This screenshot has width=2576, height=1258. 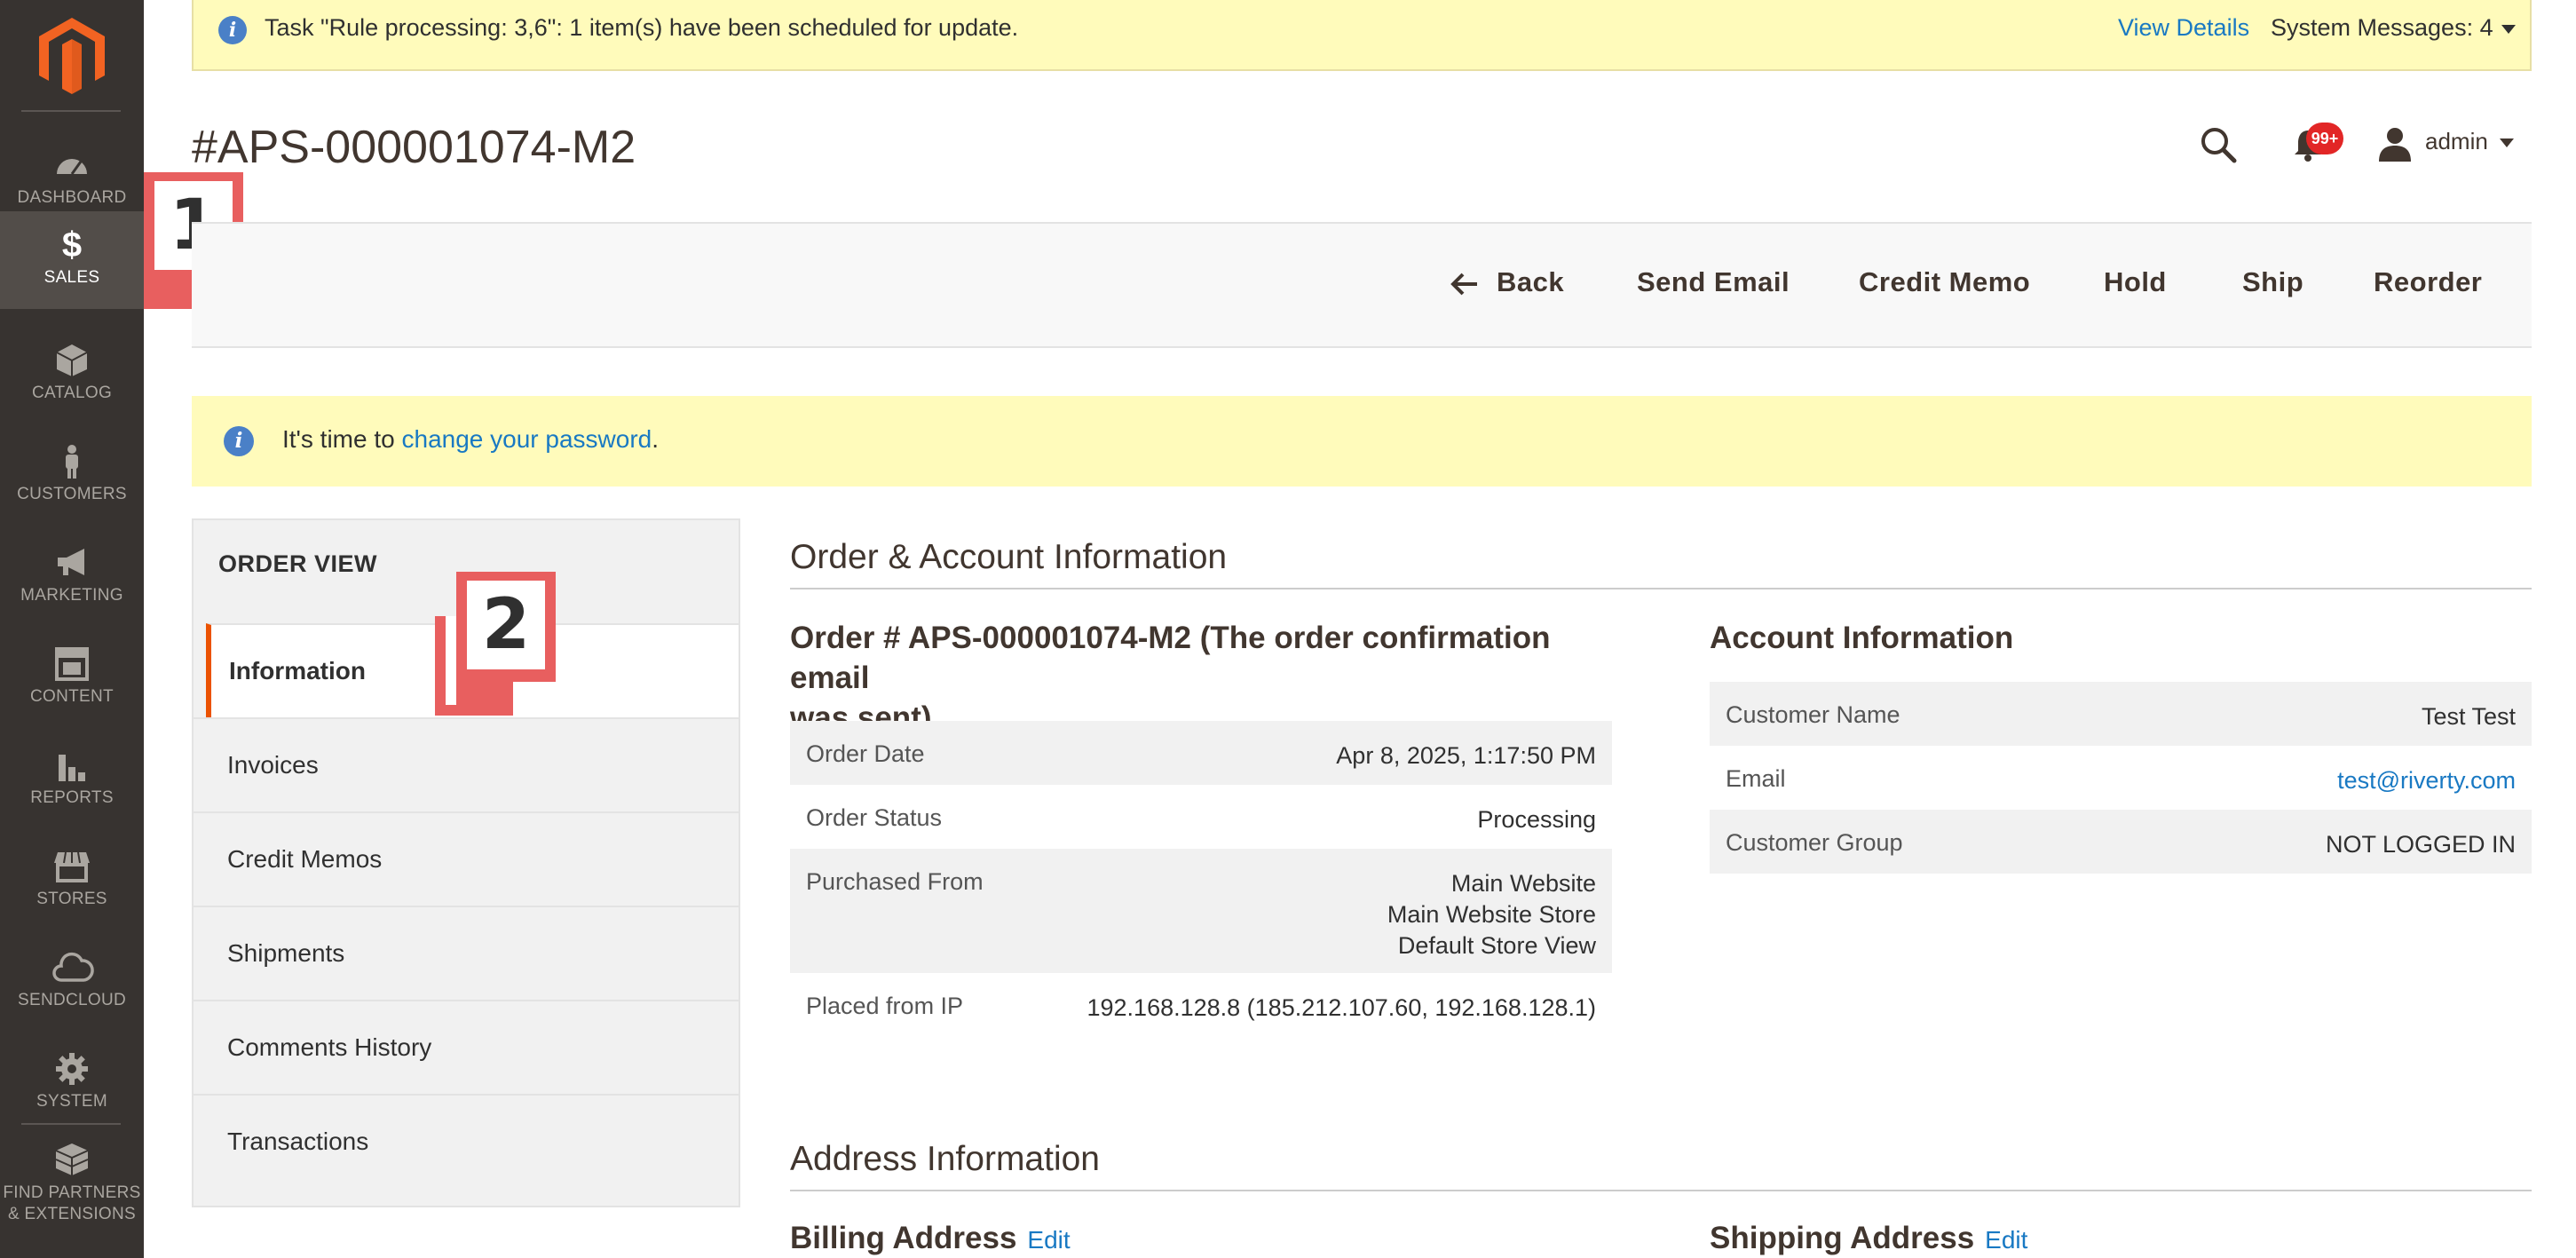 I want to click on notice-prefix: It's time to, so click(x=342, y=439).